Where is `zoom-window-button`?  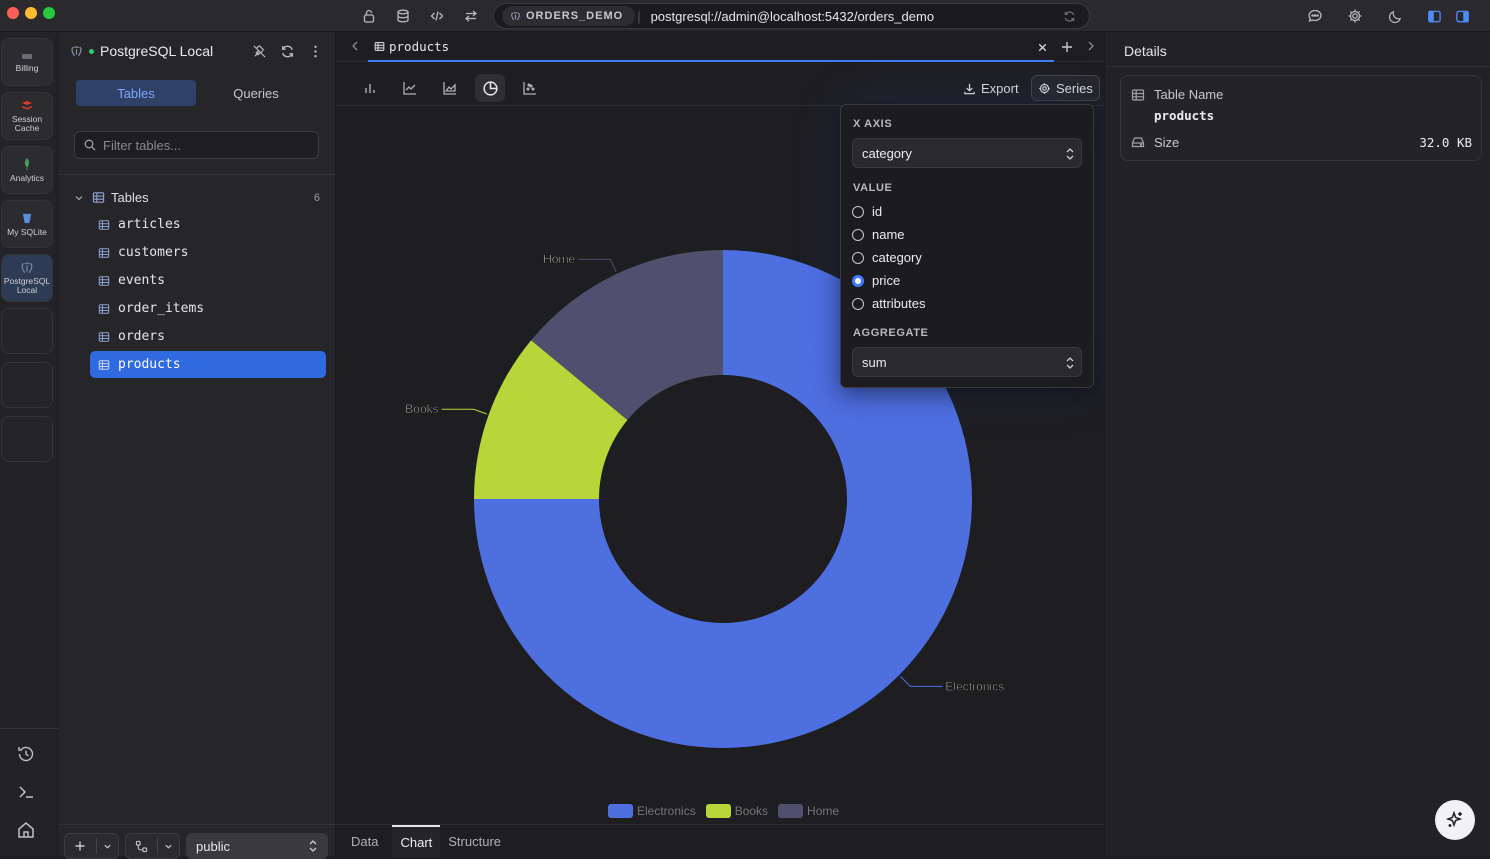 zoom-window-button is located at coordinates (49, 13).